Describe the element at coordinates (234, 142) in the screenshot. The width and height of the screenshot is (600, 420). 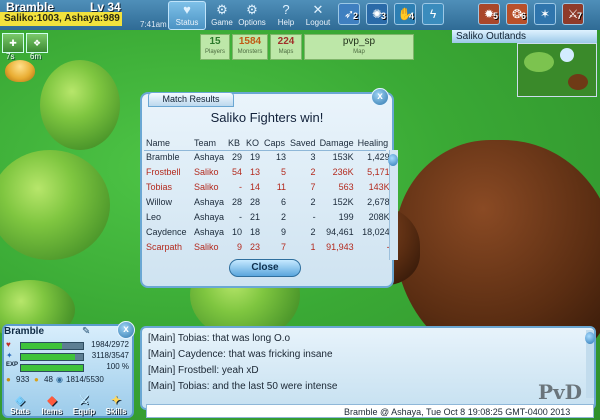
I see `column-header: KB` at that location.